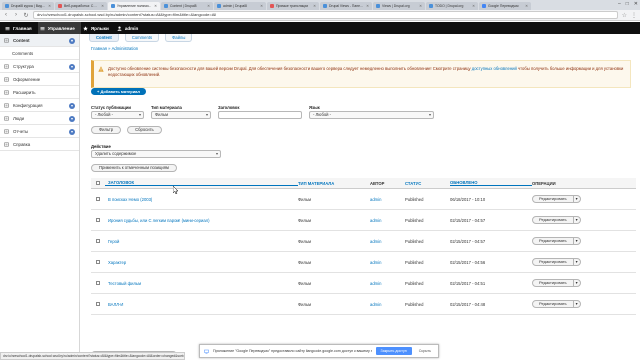 The image size is (640, 360). I want to click on browser-tab: Drupal Views - Панел... ✕, so click(346, 6).